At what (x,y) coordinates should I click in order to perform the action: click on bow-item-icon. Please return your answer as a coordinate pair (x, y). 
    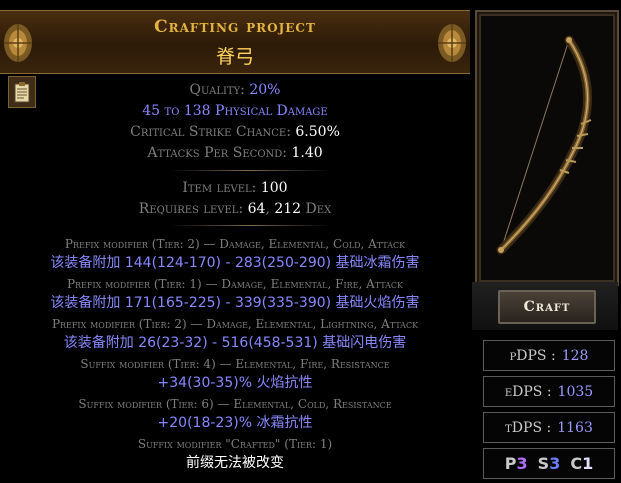
    Looking at the image, I should click on (544, 145).